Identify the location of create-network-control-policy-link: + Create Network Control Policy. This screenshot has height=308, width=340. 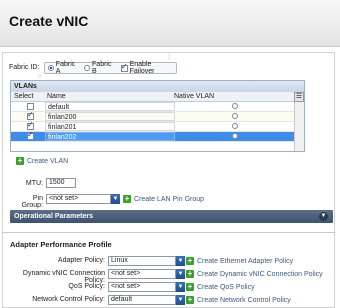
(238, 300).